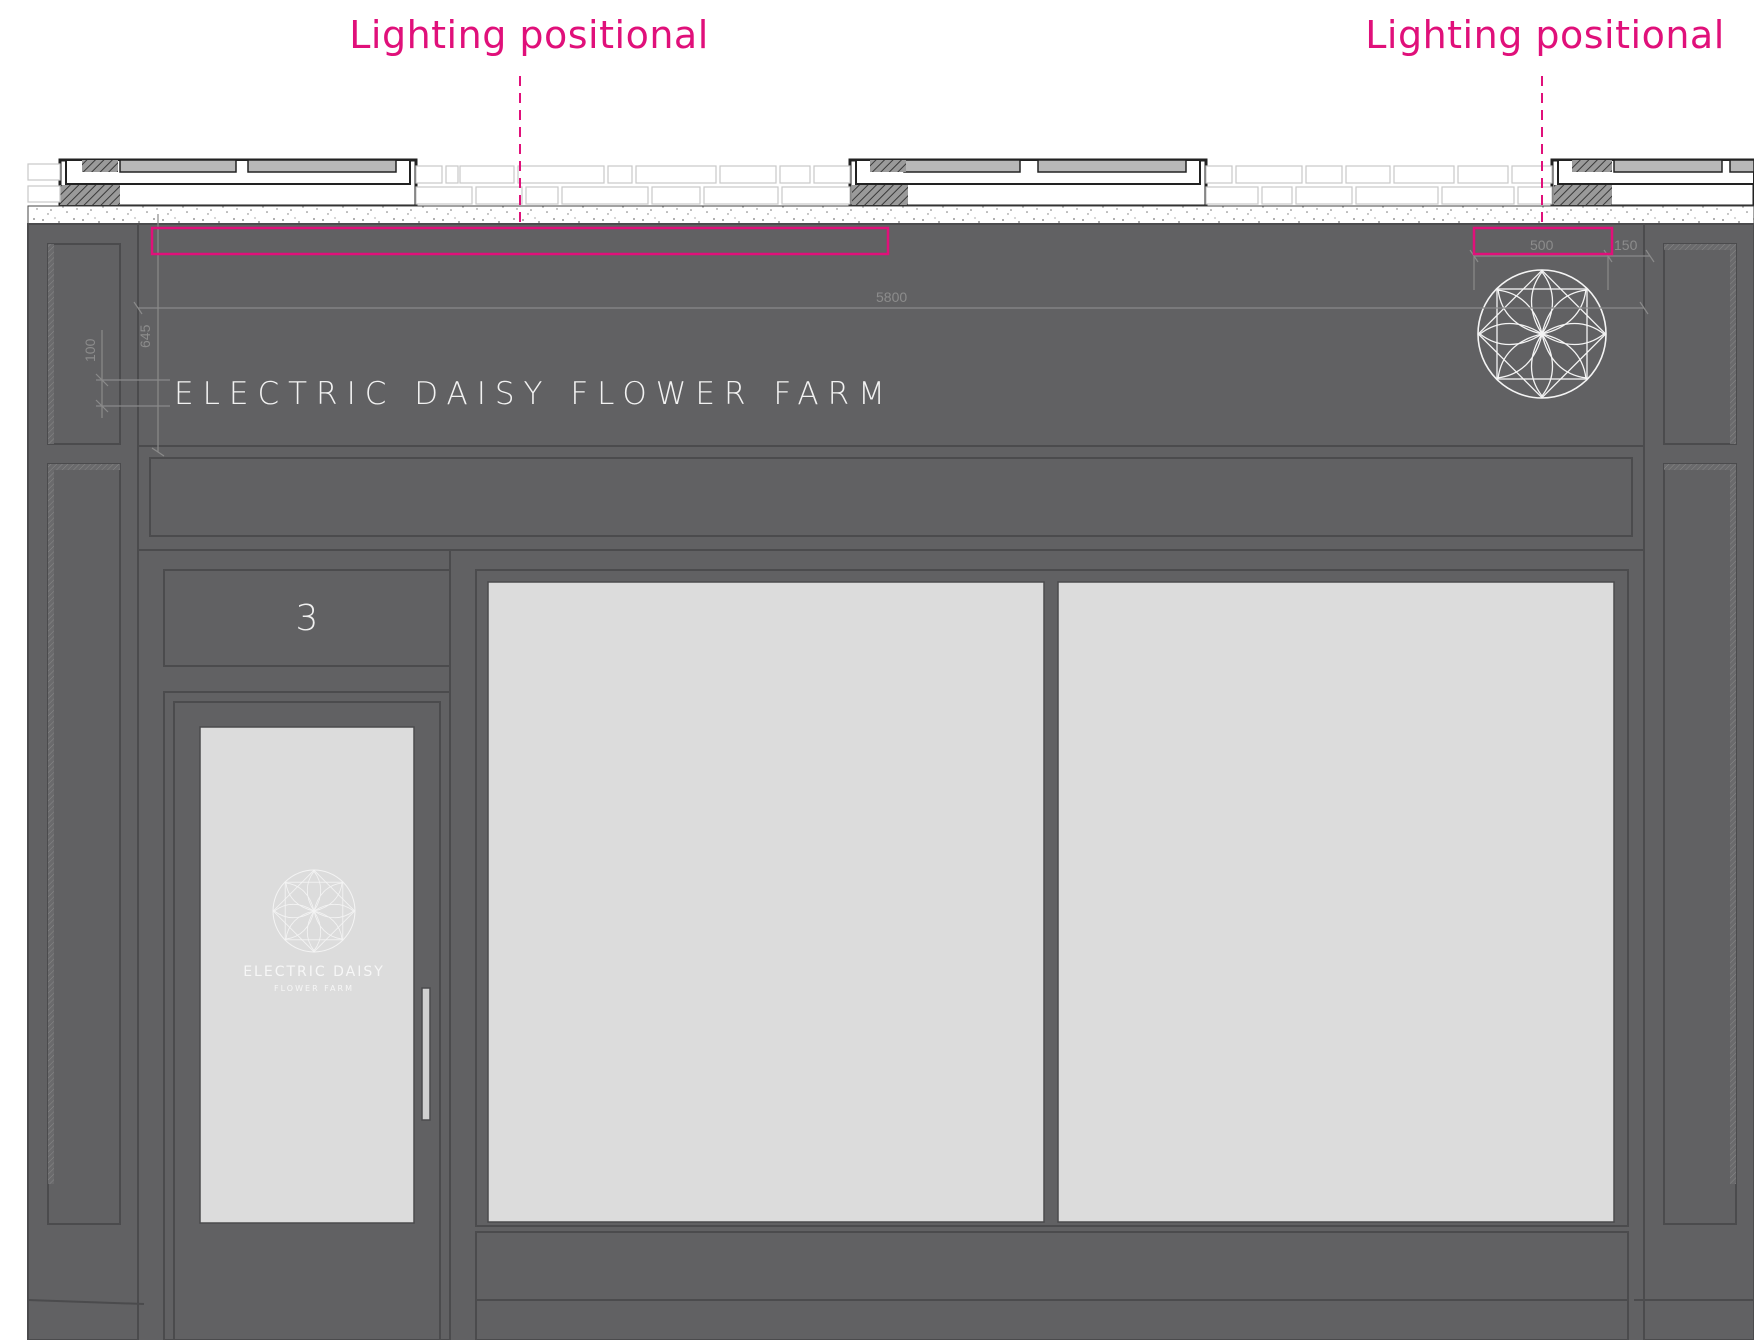 Image resolution: width=1754 pixels, height=1340 pixels. I want to click on upper-window-left, so click(238, 183).